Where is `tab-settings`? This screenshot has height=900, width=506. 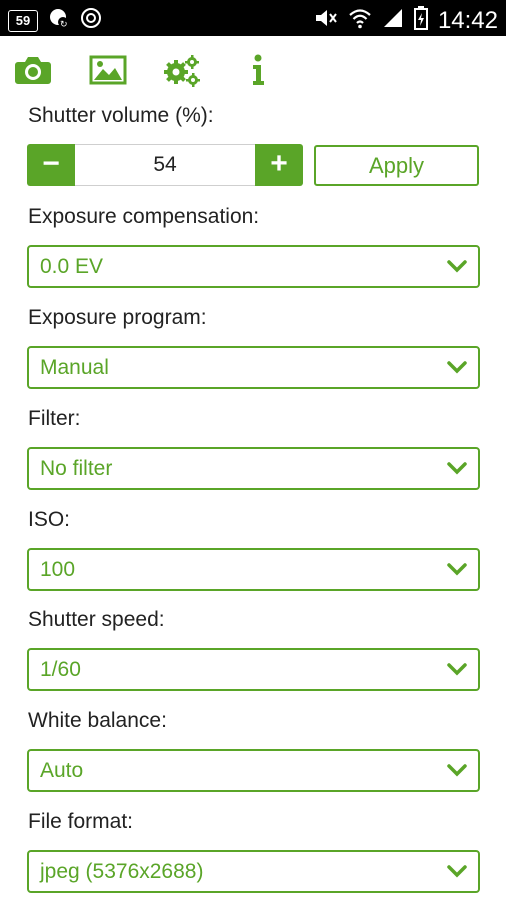
tab-settings is located at coordinates (182, 70).